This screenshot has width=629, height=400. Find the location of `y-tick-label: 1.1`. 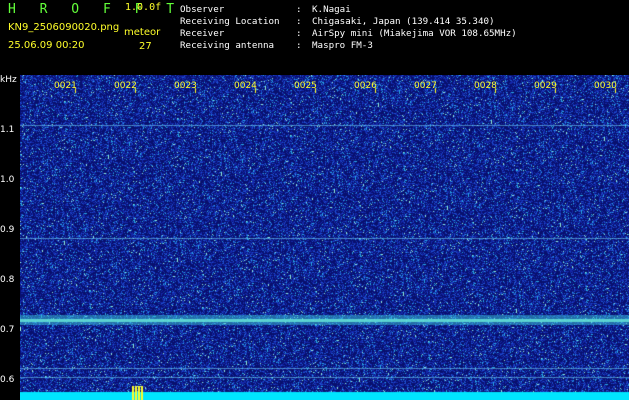

y-tick-label: 1.1 is located at coordinates (7, 130).